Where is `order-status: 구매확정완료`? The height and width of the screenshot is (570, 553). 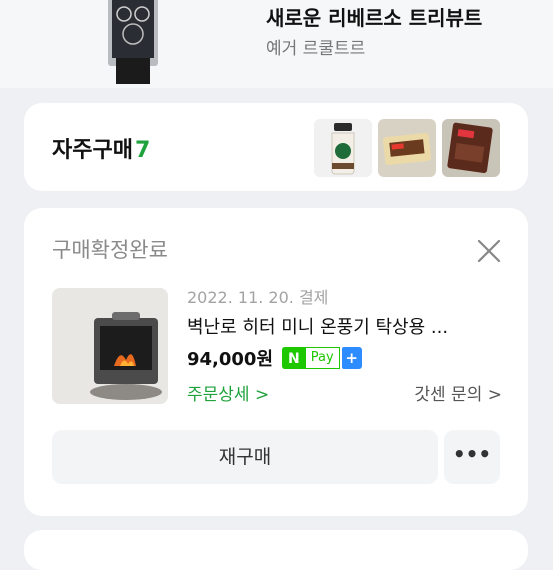
order-status: 구매확정완료 is located at coordinates (110, 250).